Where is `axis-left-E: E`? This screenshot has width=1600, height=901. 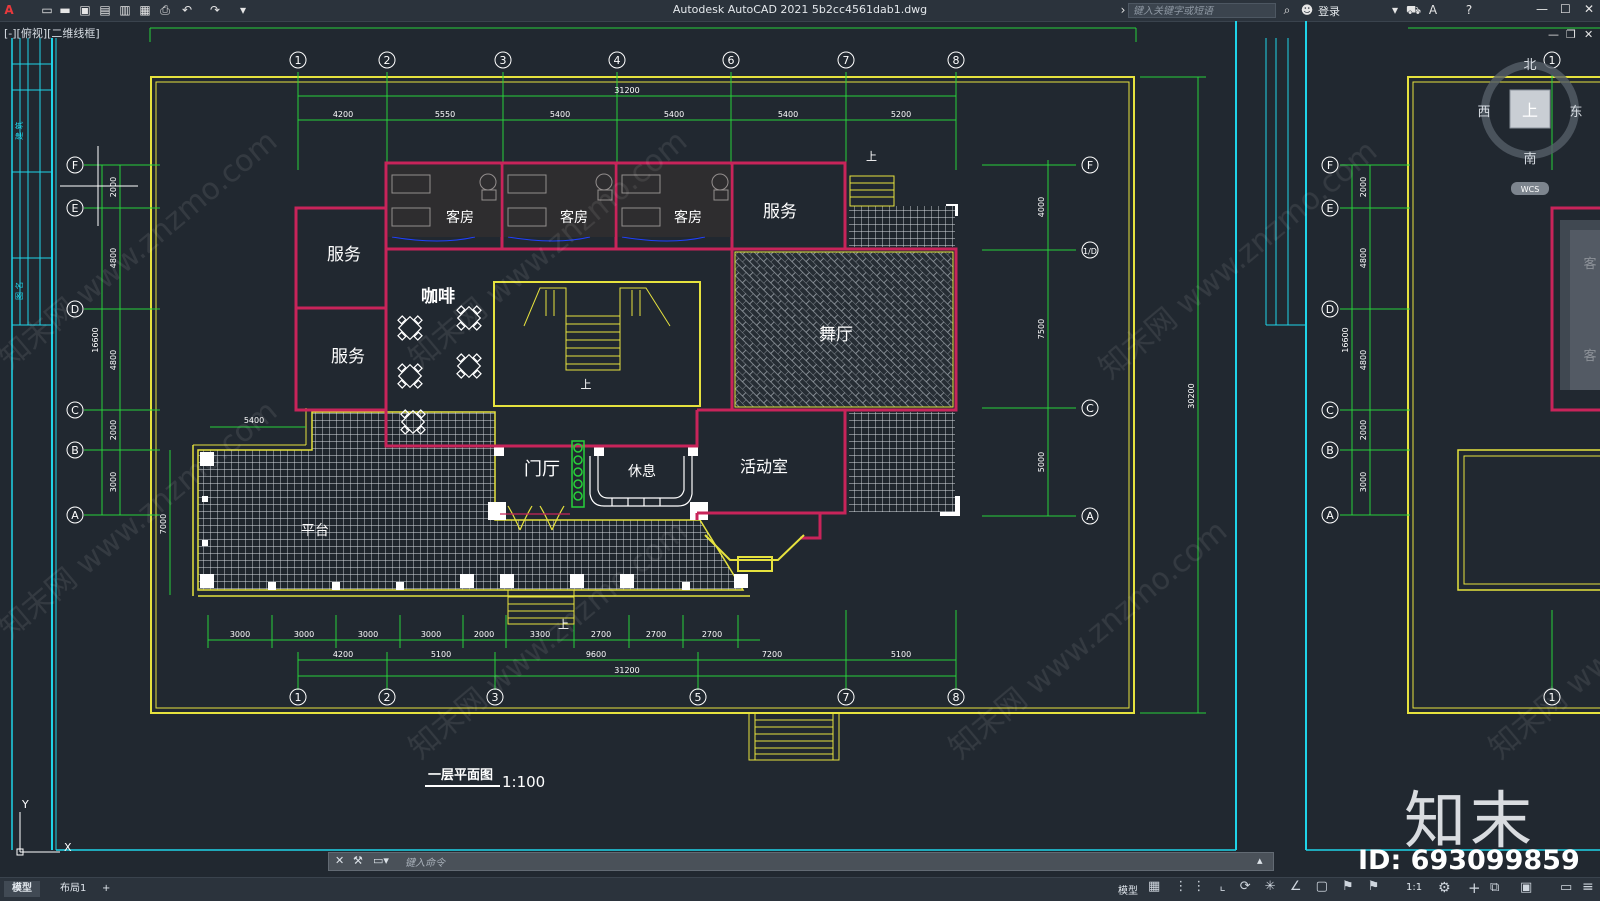 axis-left-E: E is located at coordinates (75, 208).